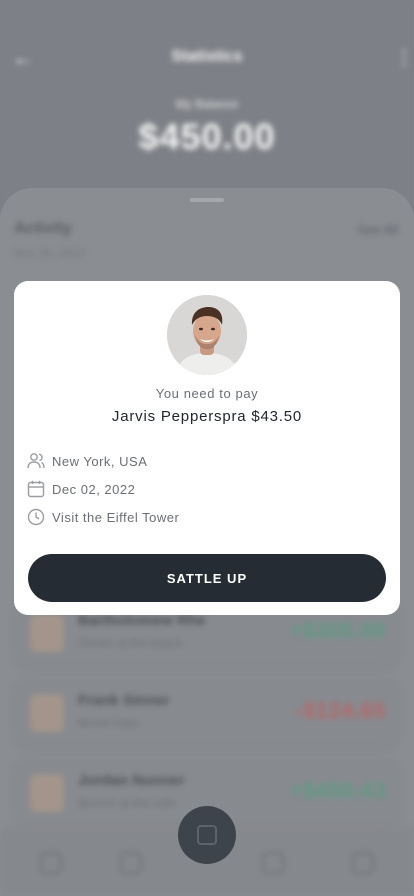  What do you see at coordinates (340, 710) in the screenshot?
I see `list-item-amount: -$124.65` at bounding box center [340, 710].